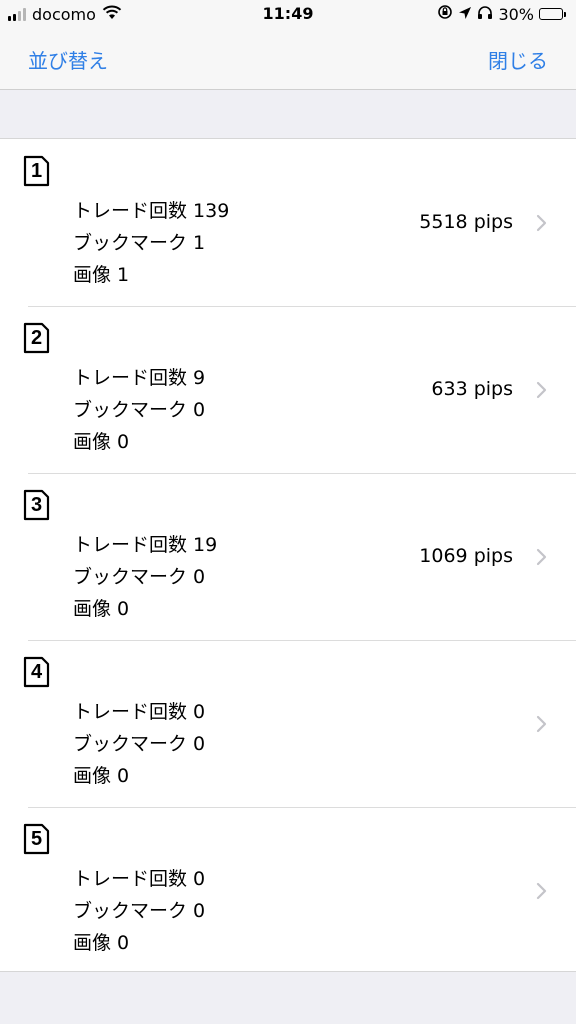  I want to click on status-bar-right: 30%, so click(501, 14).